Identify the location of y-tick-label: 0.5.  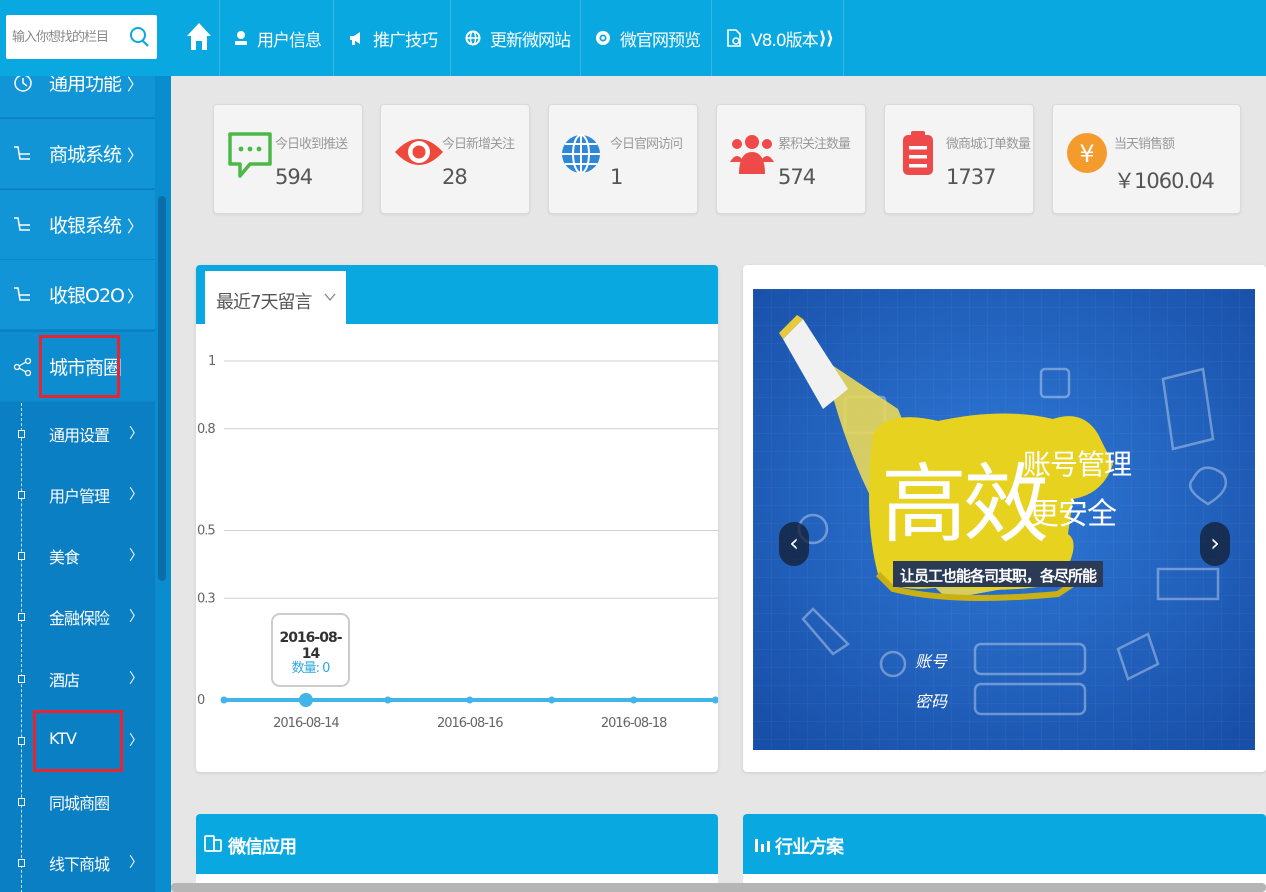
(206, 530).